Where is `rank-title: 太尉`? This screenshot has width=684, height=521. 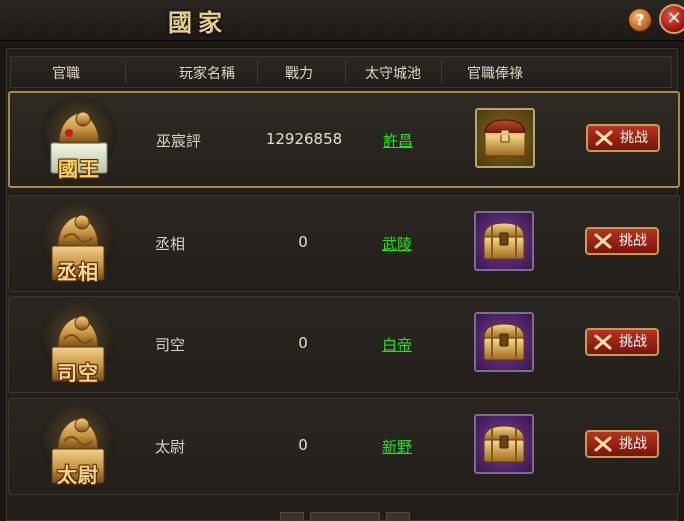 rank-title: 太尉 is located at coordinates (78, 475).